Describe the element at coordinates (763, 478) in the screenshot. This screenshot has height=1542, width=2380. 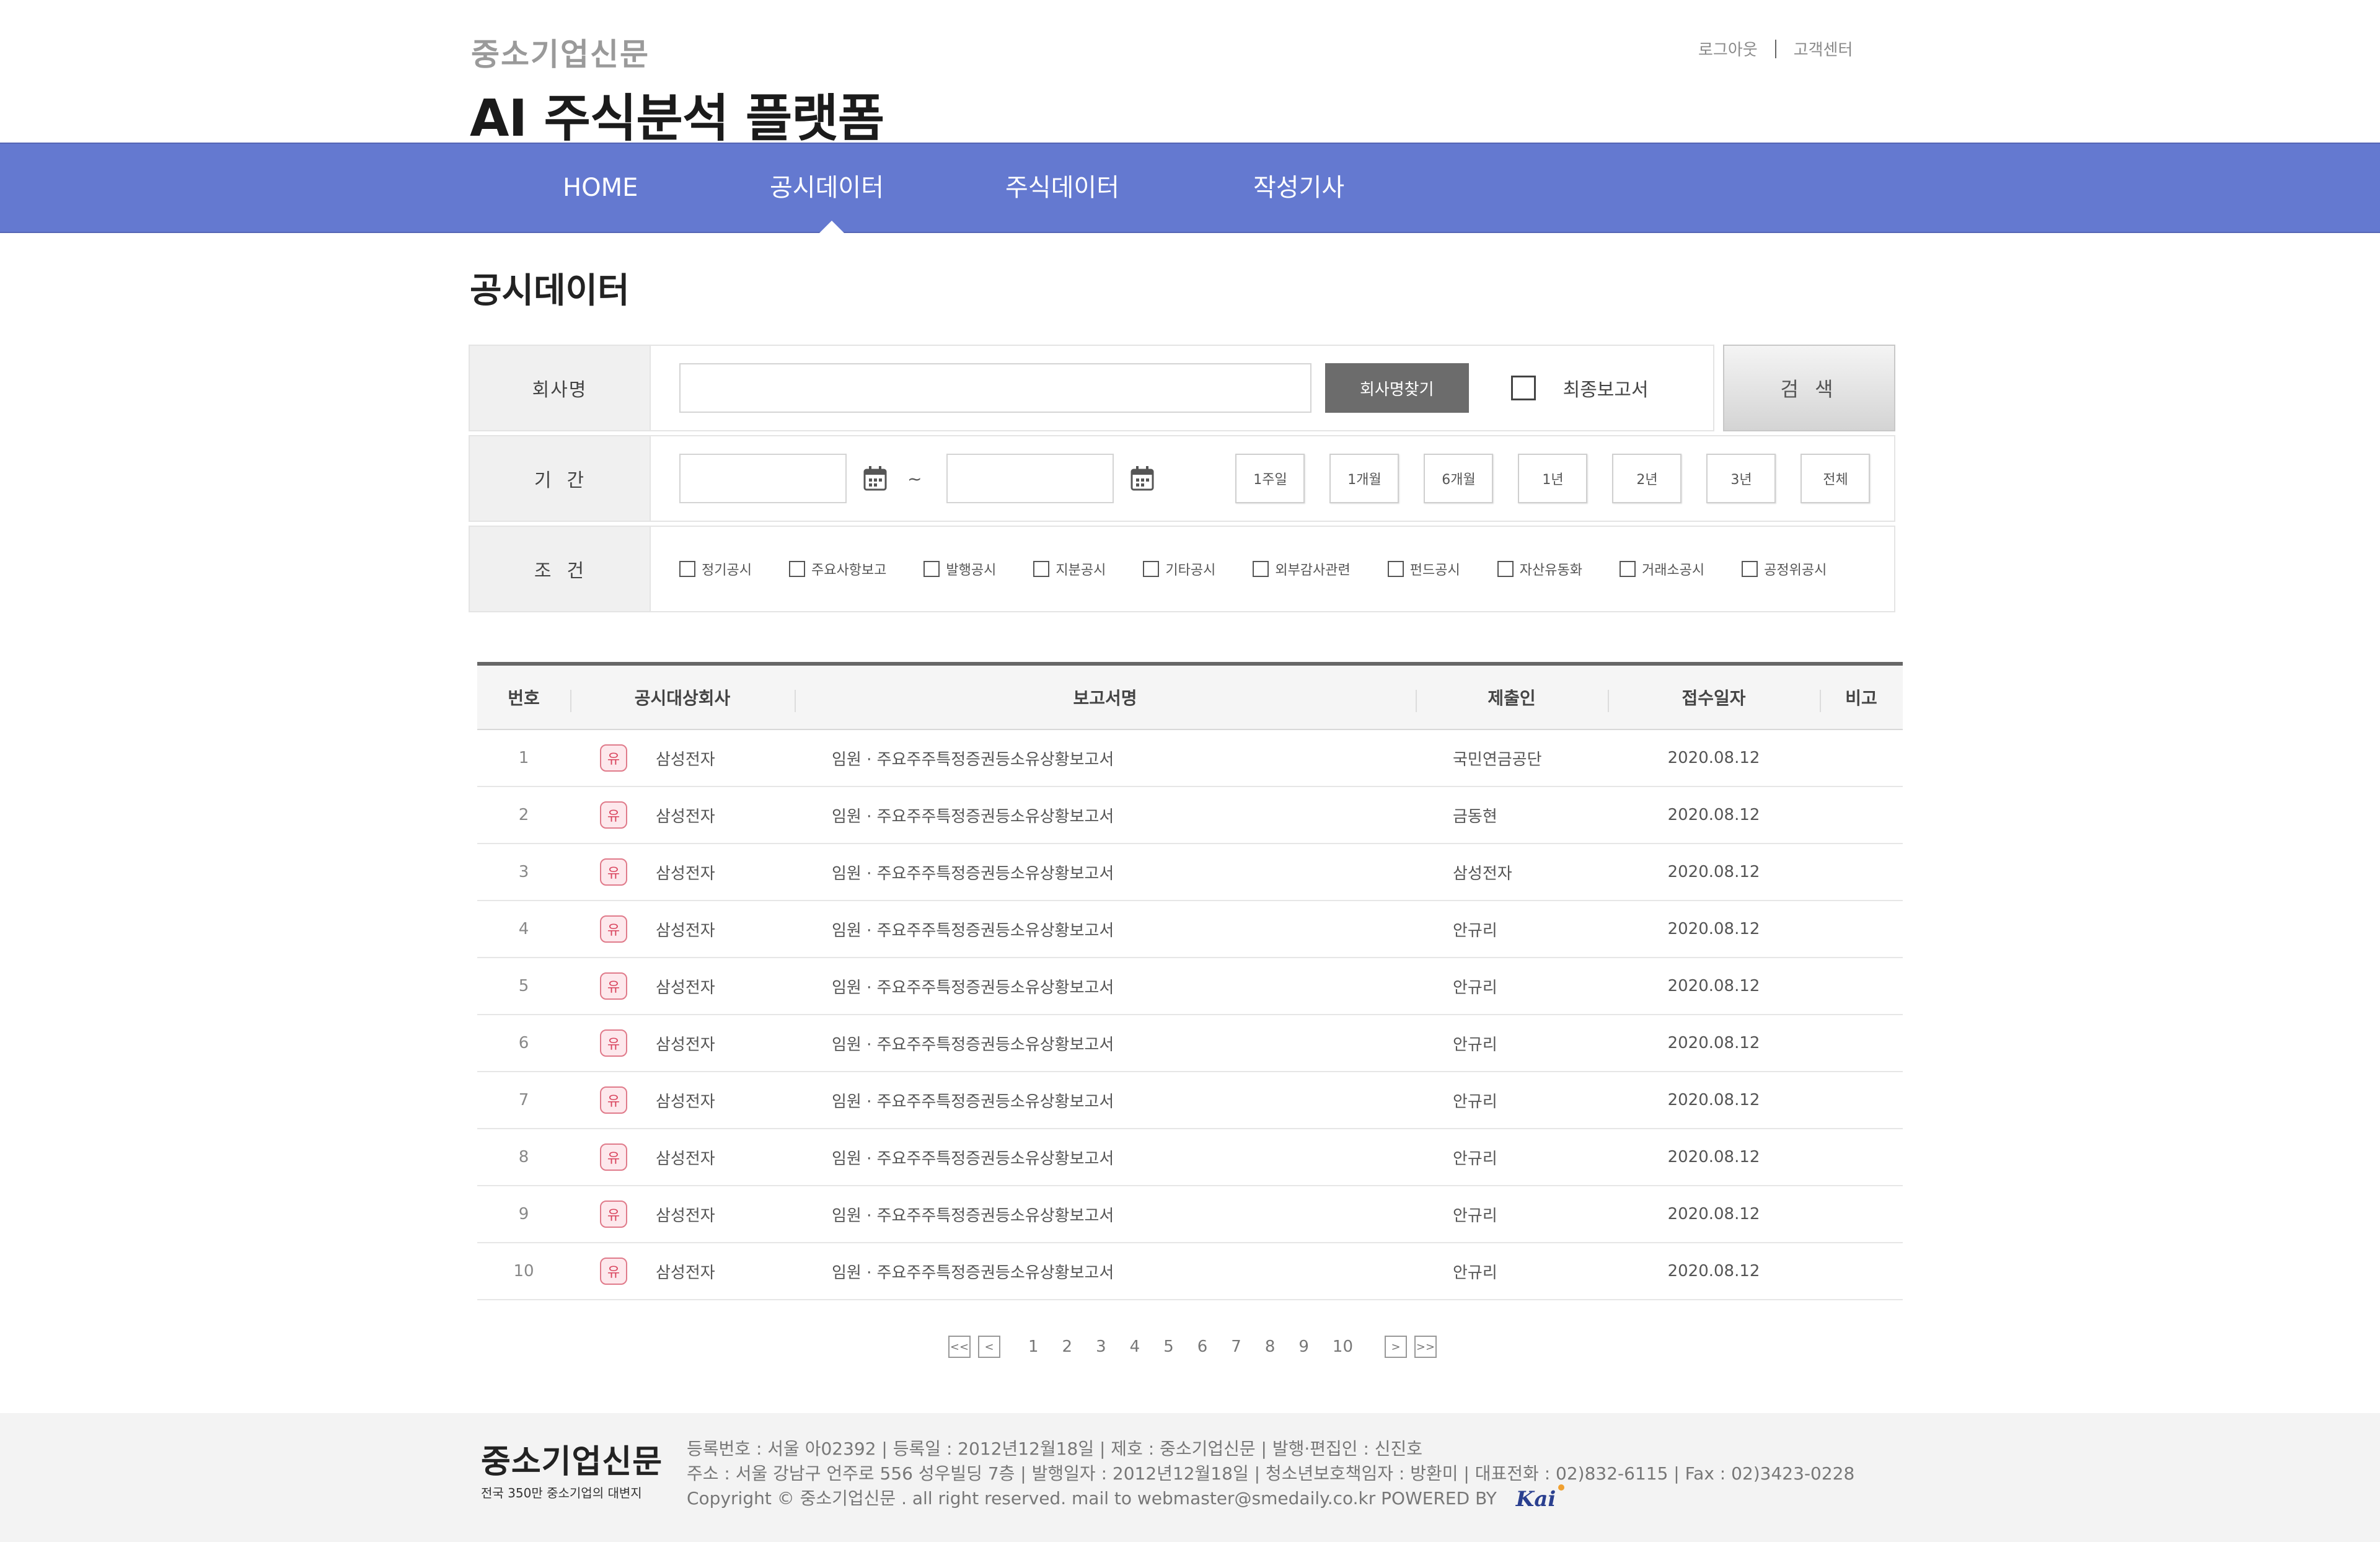
I see `date-from-input` at that location.